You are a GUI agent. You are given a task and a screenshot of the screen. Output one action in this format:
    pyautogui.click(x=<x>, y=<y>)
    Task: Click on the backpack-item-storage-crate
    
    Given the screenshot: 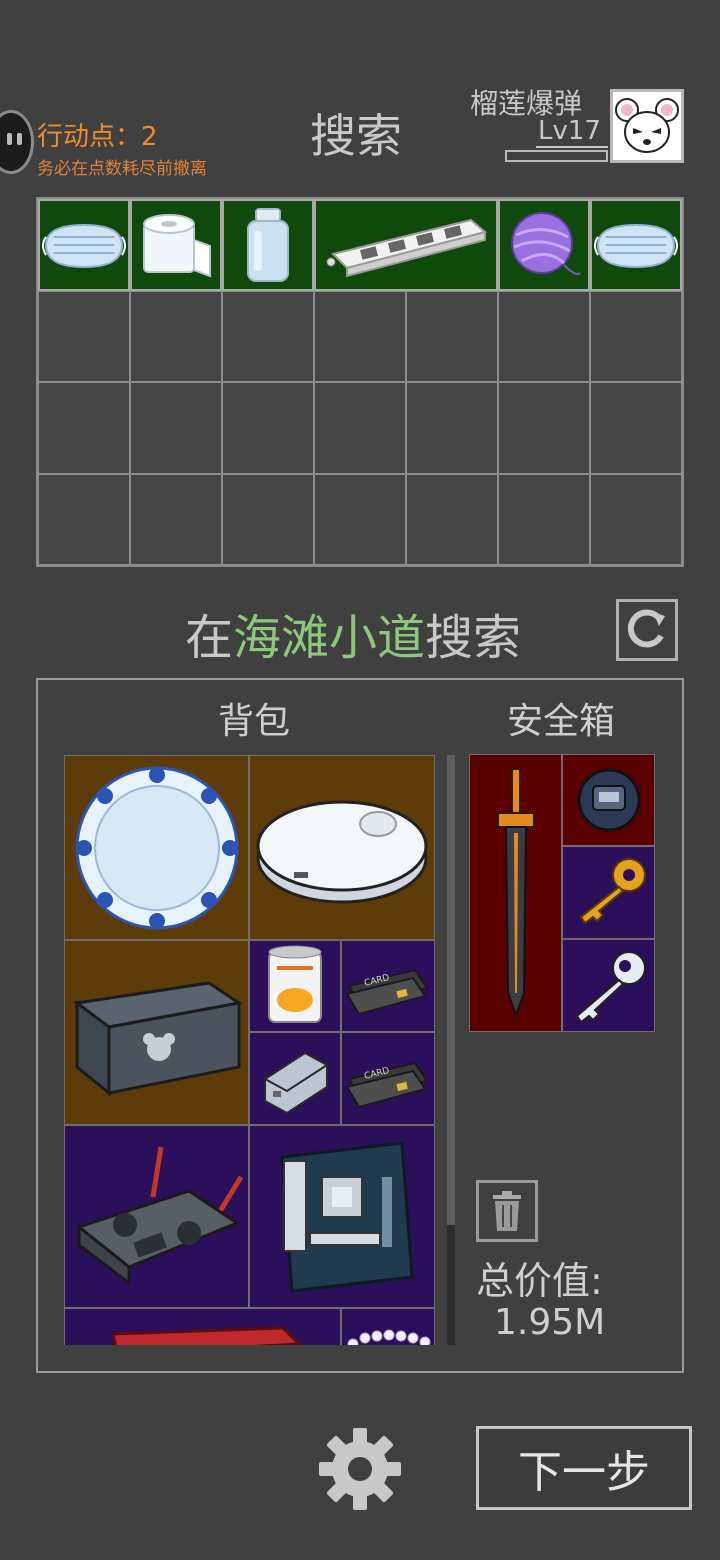 What is the action you would take?
    pyautogui.click(x=156, y=1032)
    